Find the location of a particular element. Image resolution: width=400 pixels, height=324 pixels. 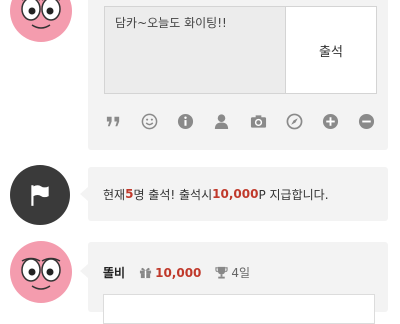

notice-flag-avatar is located at coordinates (40, 195).